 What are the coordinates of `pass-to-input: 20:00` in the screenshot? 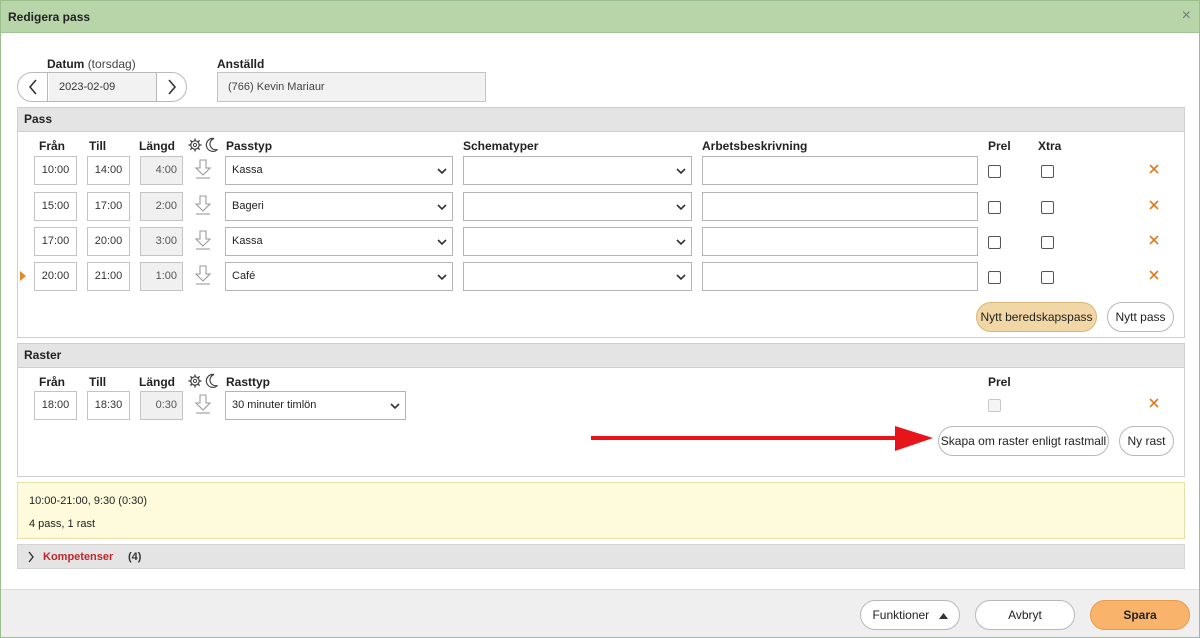 It's located at (108, 241).